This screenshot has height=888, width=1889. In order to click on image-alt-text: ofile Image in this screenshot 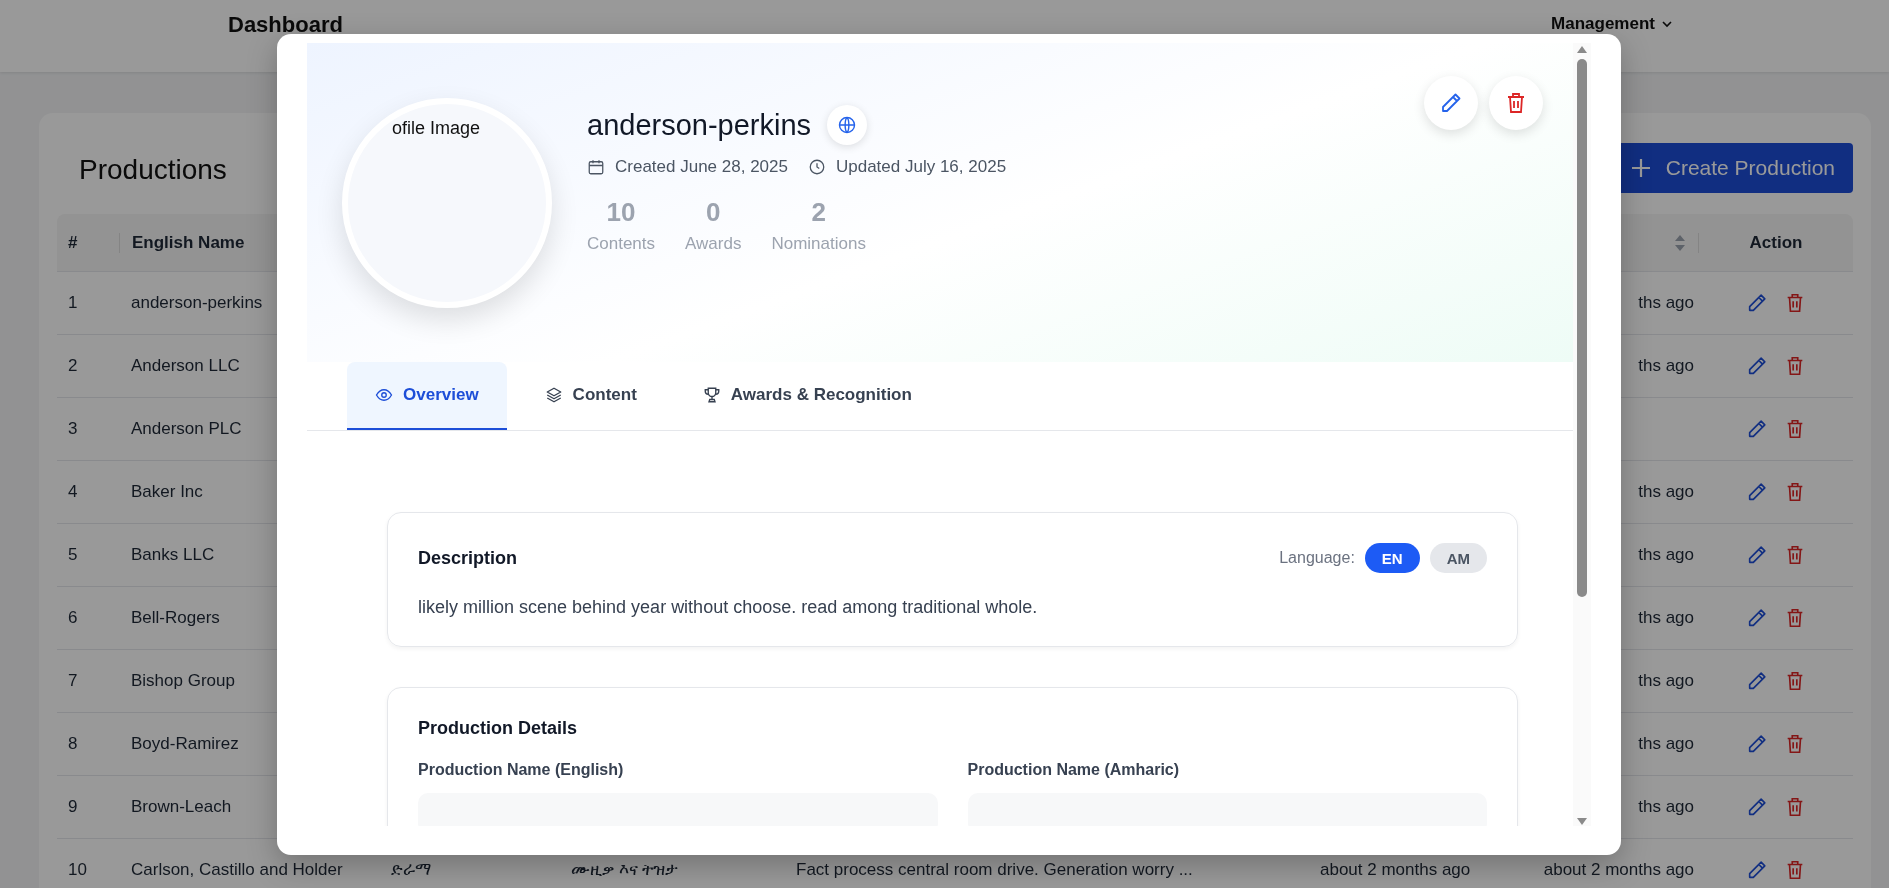, I will do `click(436, 128)`.